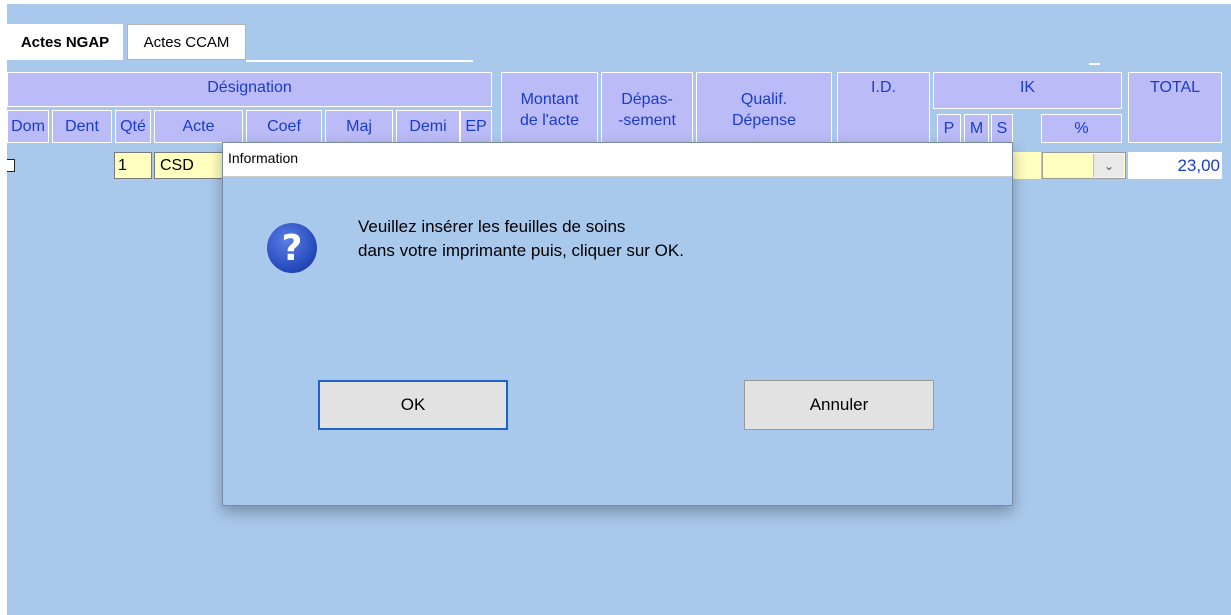 This screenshot has height=615, width=1231. Describe the element at coordinates (764, 120) in the screenshot. I see `header-qualif-line2: Dépense` at that location.